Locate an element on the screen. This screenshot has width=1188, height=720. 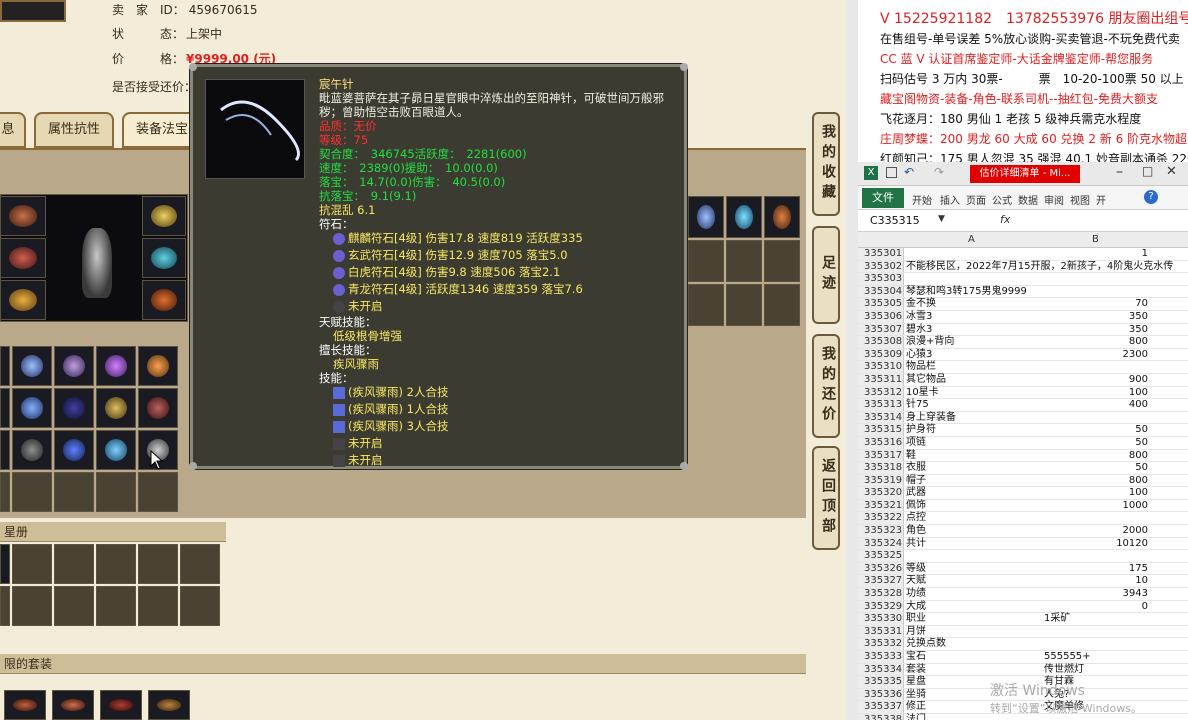
sheet-row: 335318 衣服 50 is located at coordinates (1023, 468).